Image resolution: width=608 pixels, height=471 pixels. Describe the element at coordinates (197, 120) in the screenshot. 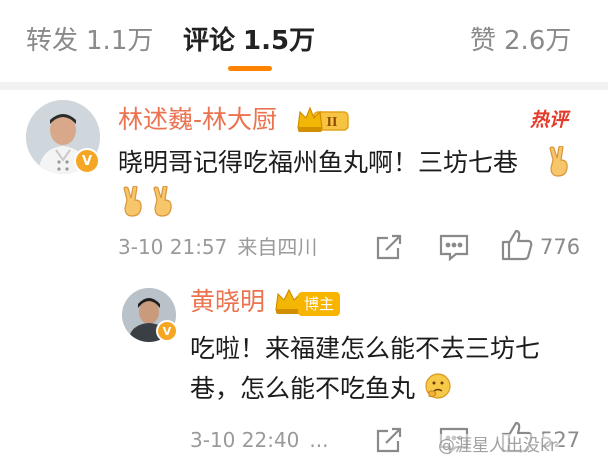

I see `comment-author-name: 林述巍-林大厨` at that location.